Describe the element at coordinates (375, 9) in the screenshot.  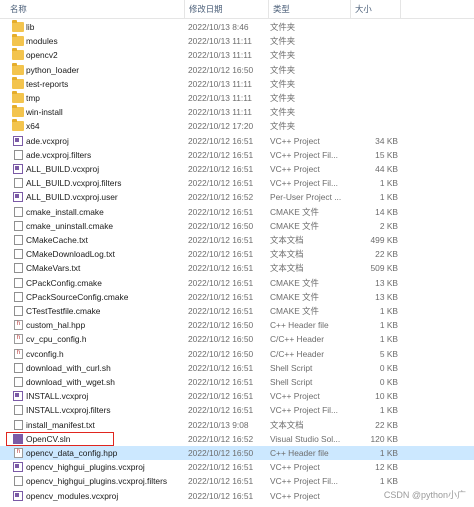
I see `column-size: 大小` at that location.